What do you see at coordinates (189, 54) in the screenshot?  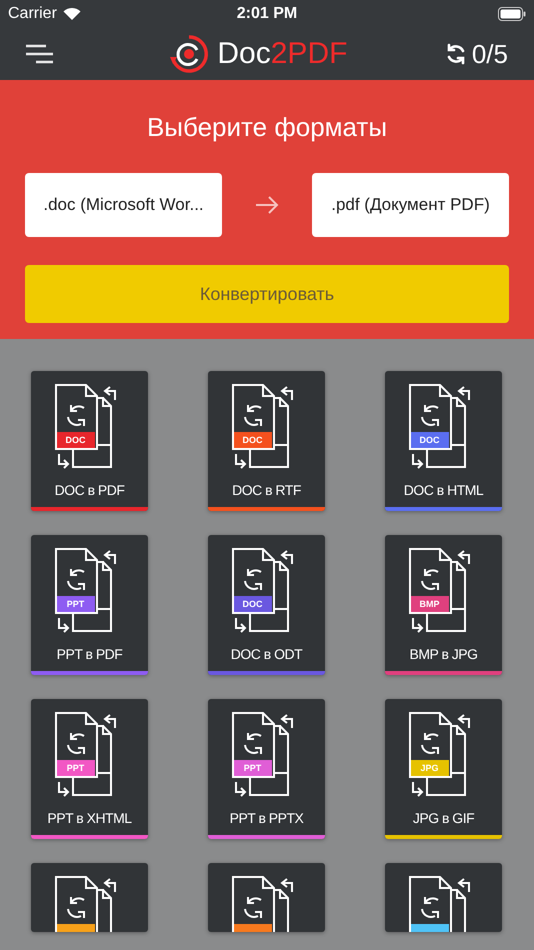 I see `logo-icon` at bounding box center [189, 54].